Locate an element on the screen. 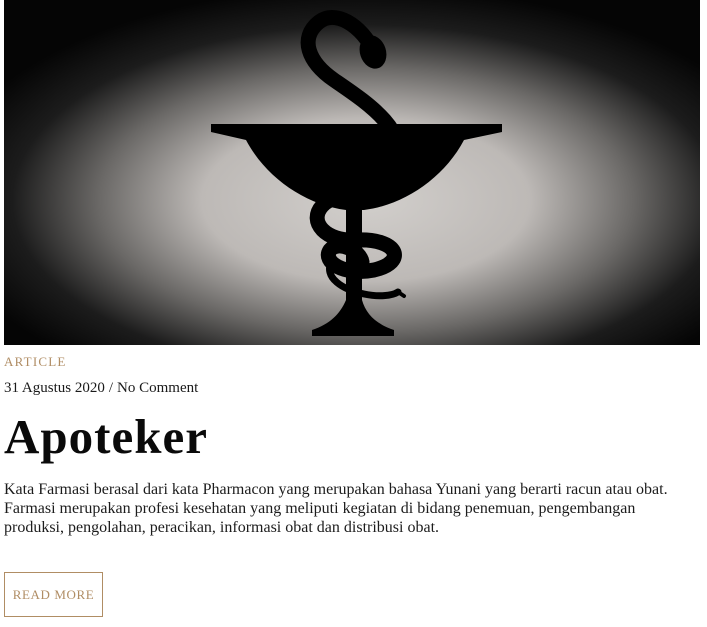 This screenshot has height=627, width=707. post-category: ARTICLE is located at coordinates (35, 362).